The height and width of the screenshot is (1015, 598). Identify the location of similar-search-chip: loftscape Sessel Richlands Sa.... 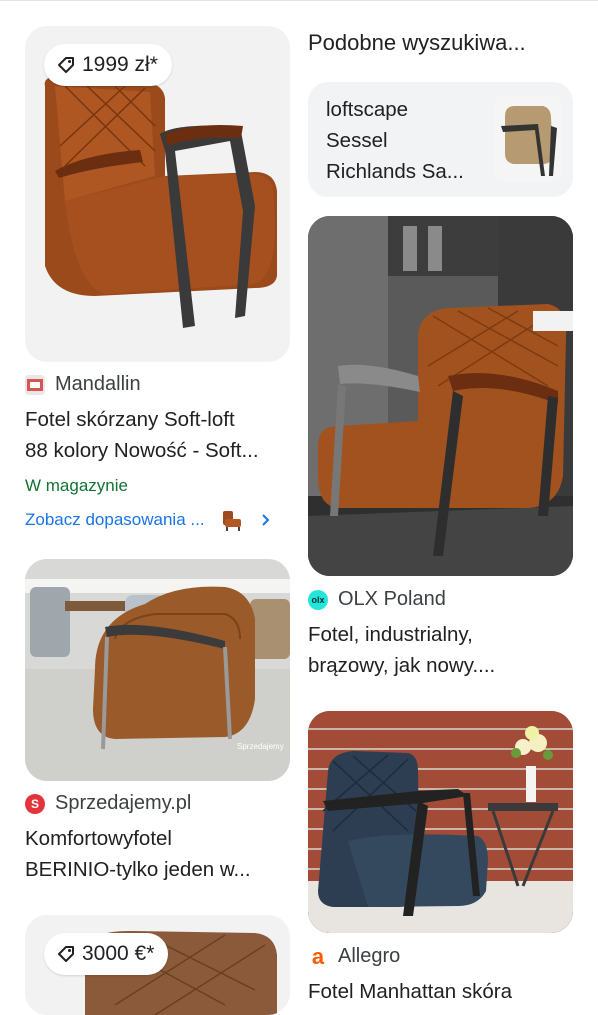
(440, 139).